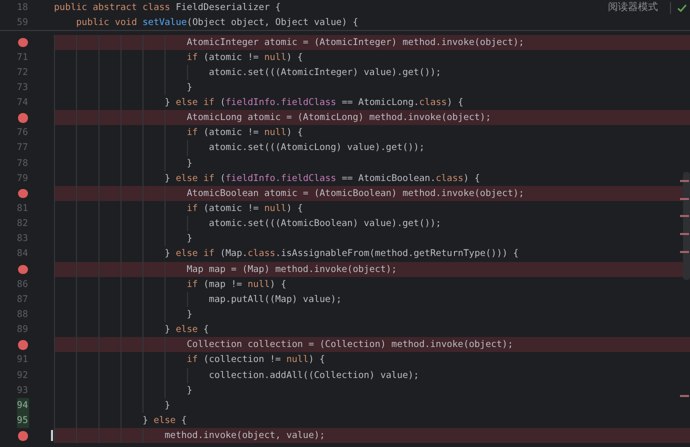 This screenshot has height=447, width=690. What do you see at coordinates (22, 299) in the screenshot?
I see `line-number: 87` at bounding box center [22, 299].